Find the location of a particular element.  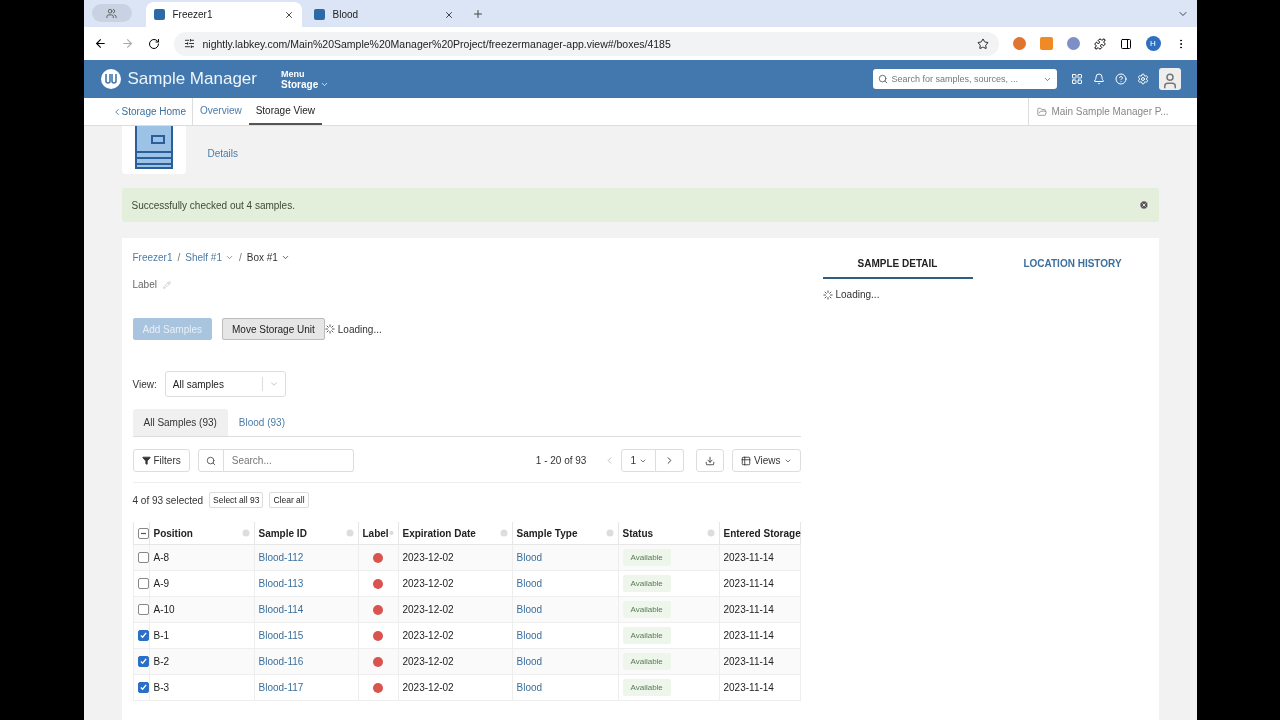

view-select: All samples is located at coordinates (225, 384).